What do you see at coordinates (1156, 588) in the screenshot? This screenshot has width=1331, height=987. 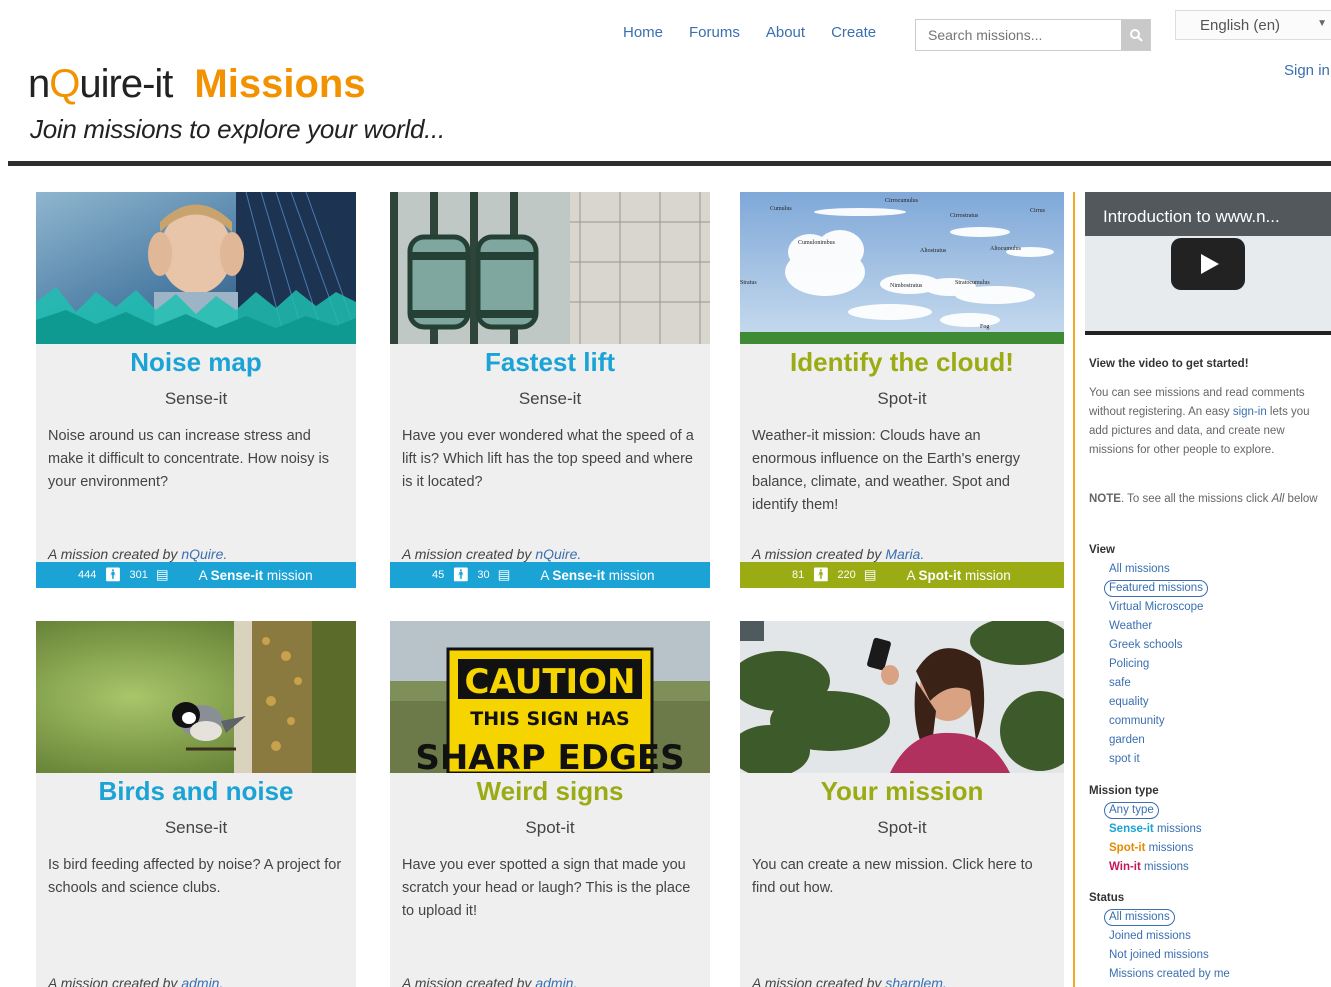 I see `view-filter-featured: Featured missions` at bounding box center [1156, 588].